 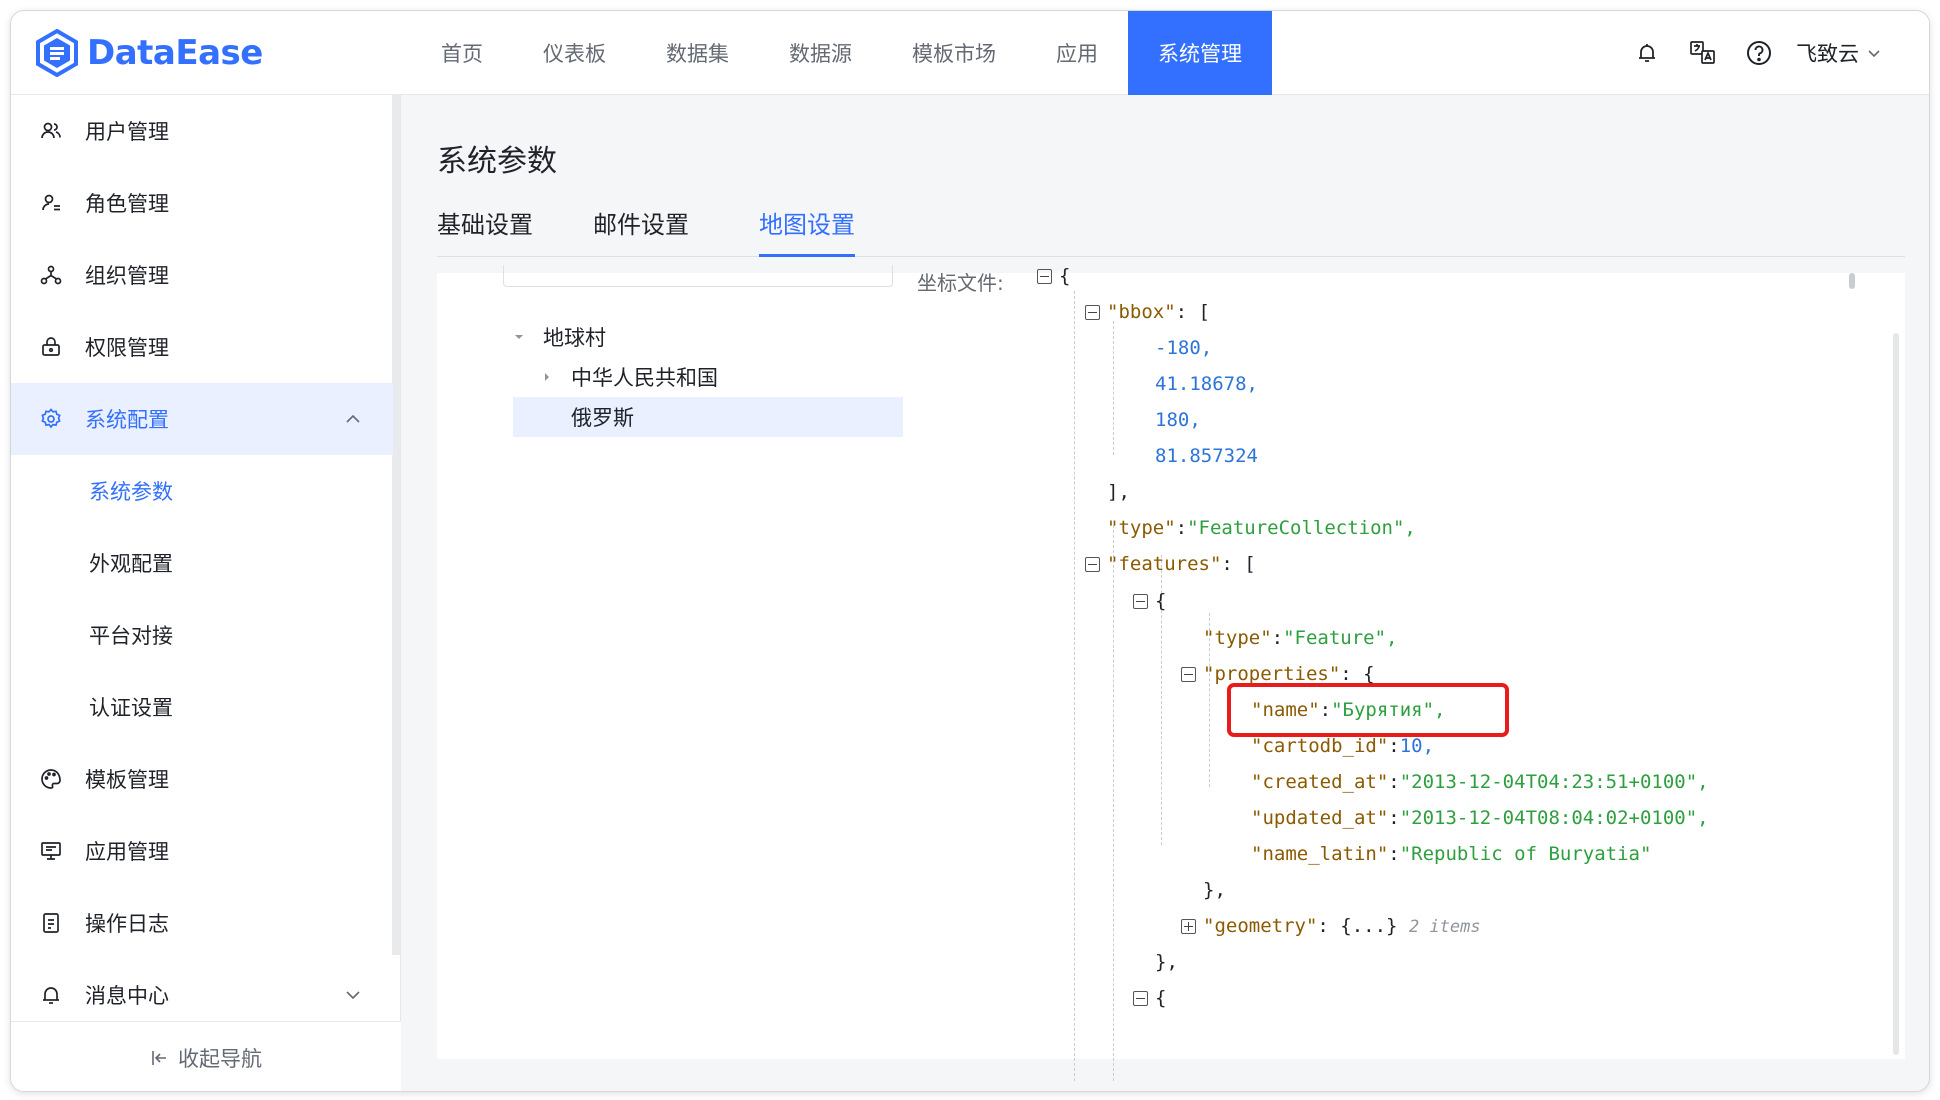 What do you see at coordinates (51, 851) in the screenshot?
I see `monitor-icon` at bounding box center [51, 851].